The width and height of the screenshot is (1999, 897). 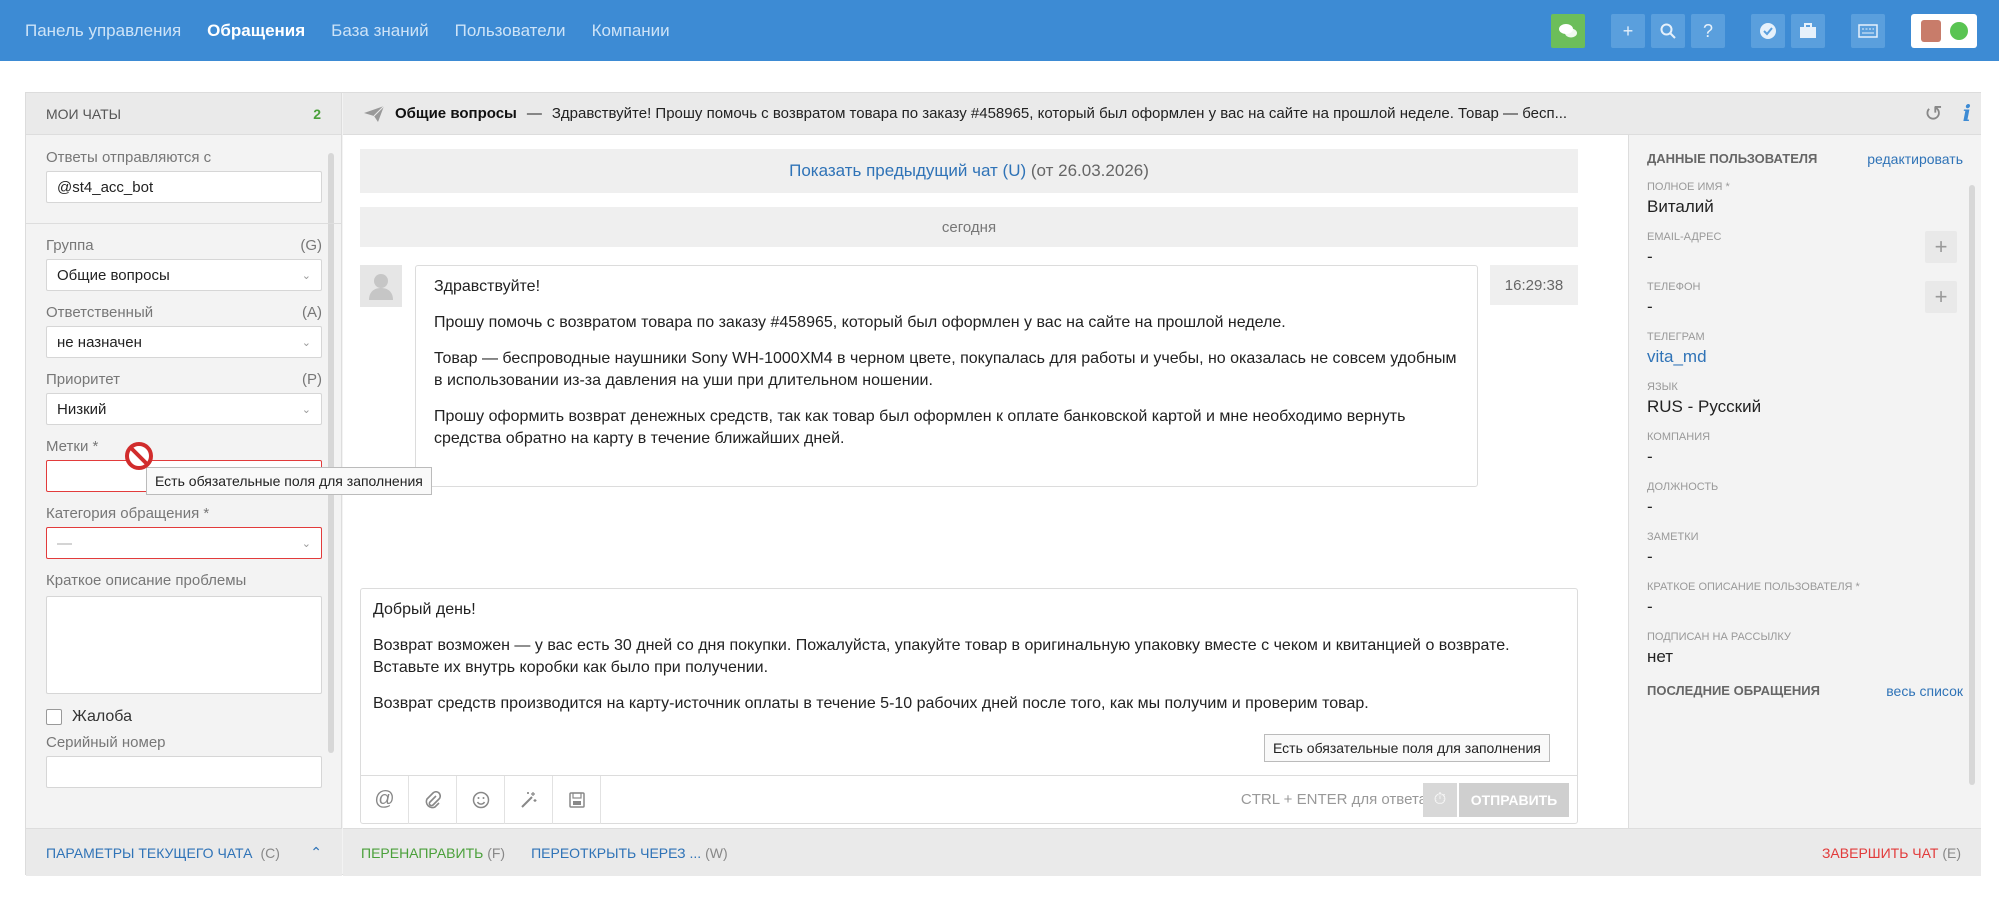 I want to click on user-fullname: ПОЛНОЕ ИМЯ * Виталий, so click(x=1688, y=198).